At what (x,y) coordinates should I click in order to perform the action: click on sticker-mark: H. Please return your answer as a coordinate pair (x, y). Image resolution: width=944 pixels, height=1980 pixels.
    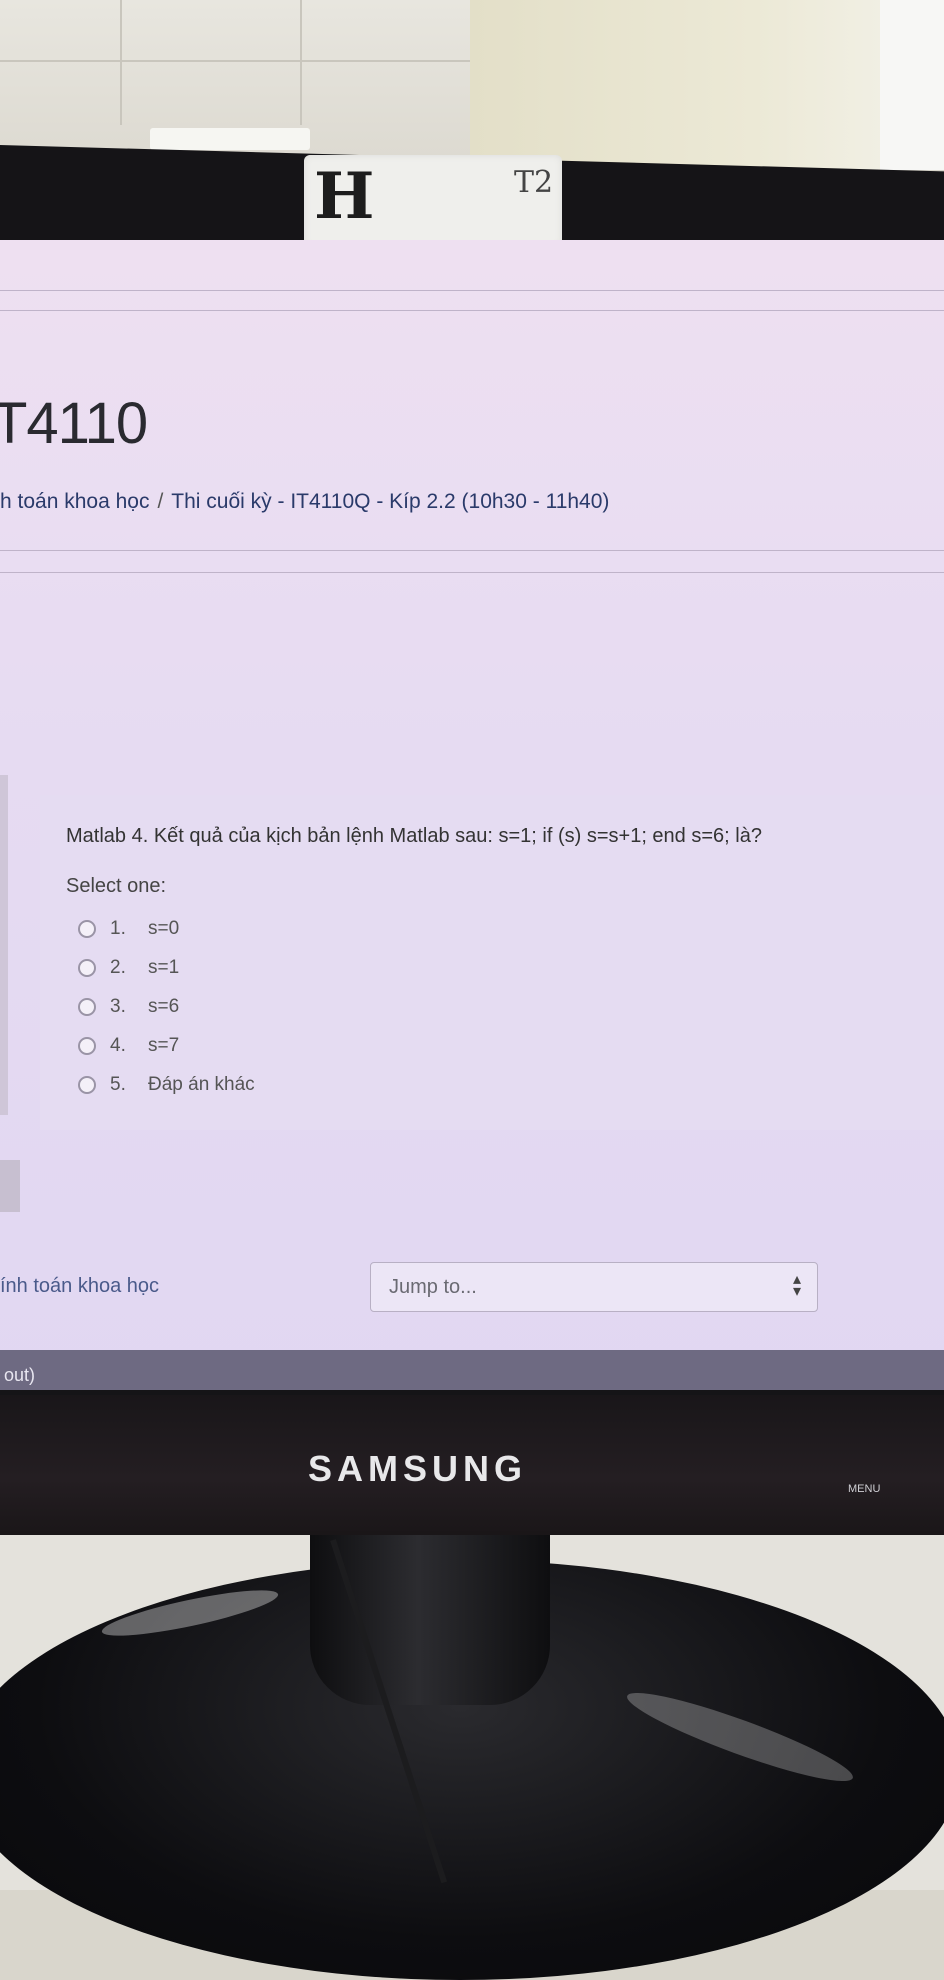
    Looking at the image, I should click on (344, 196).